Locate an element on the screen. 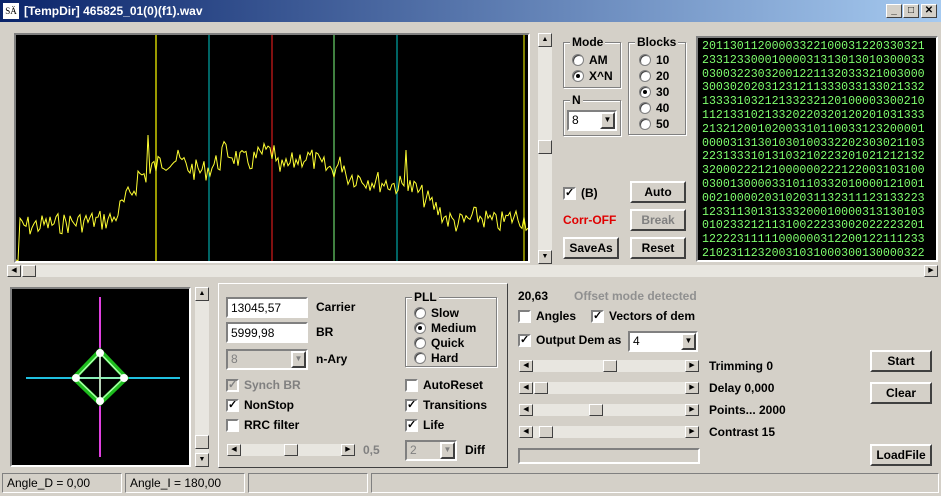  reset-button: Reset is located at coordinates (658, 248).